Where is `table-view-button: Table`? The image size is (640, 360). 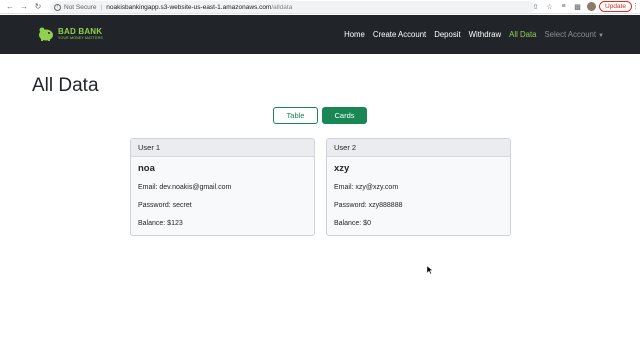
table-view-button: Table is located at coordinates (295, 115).